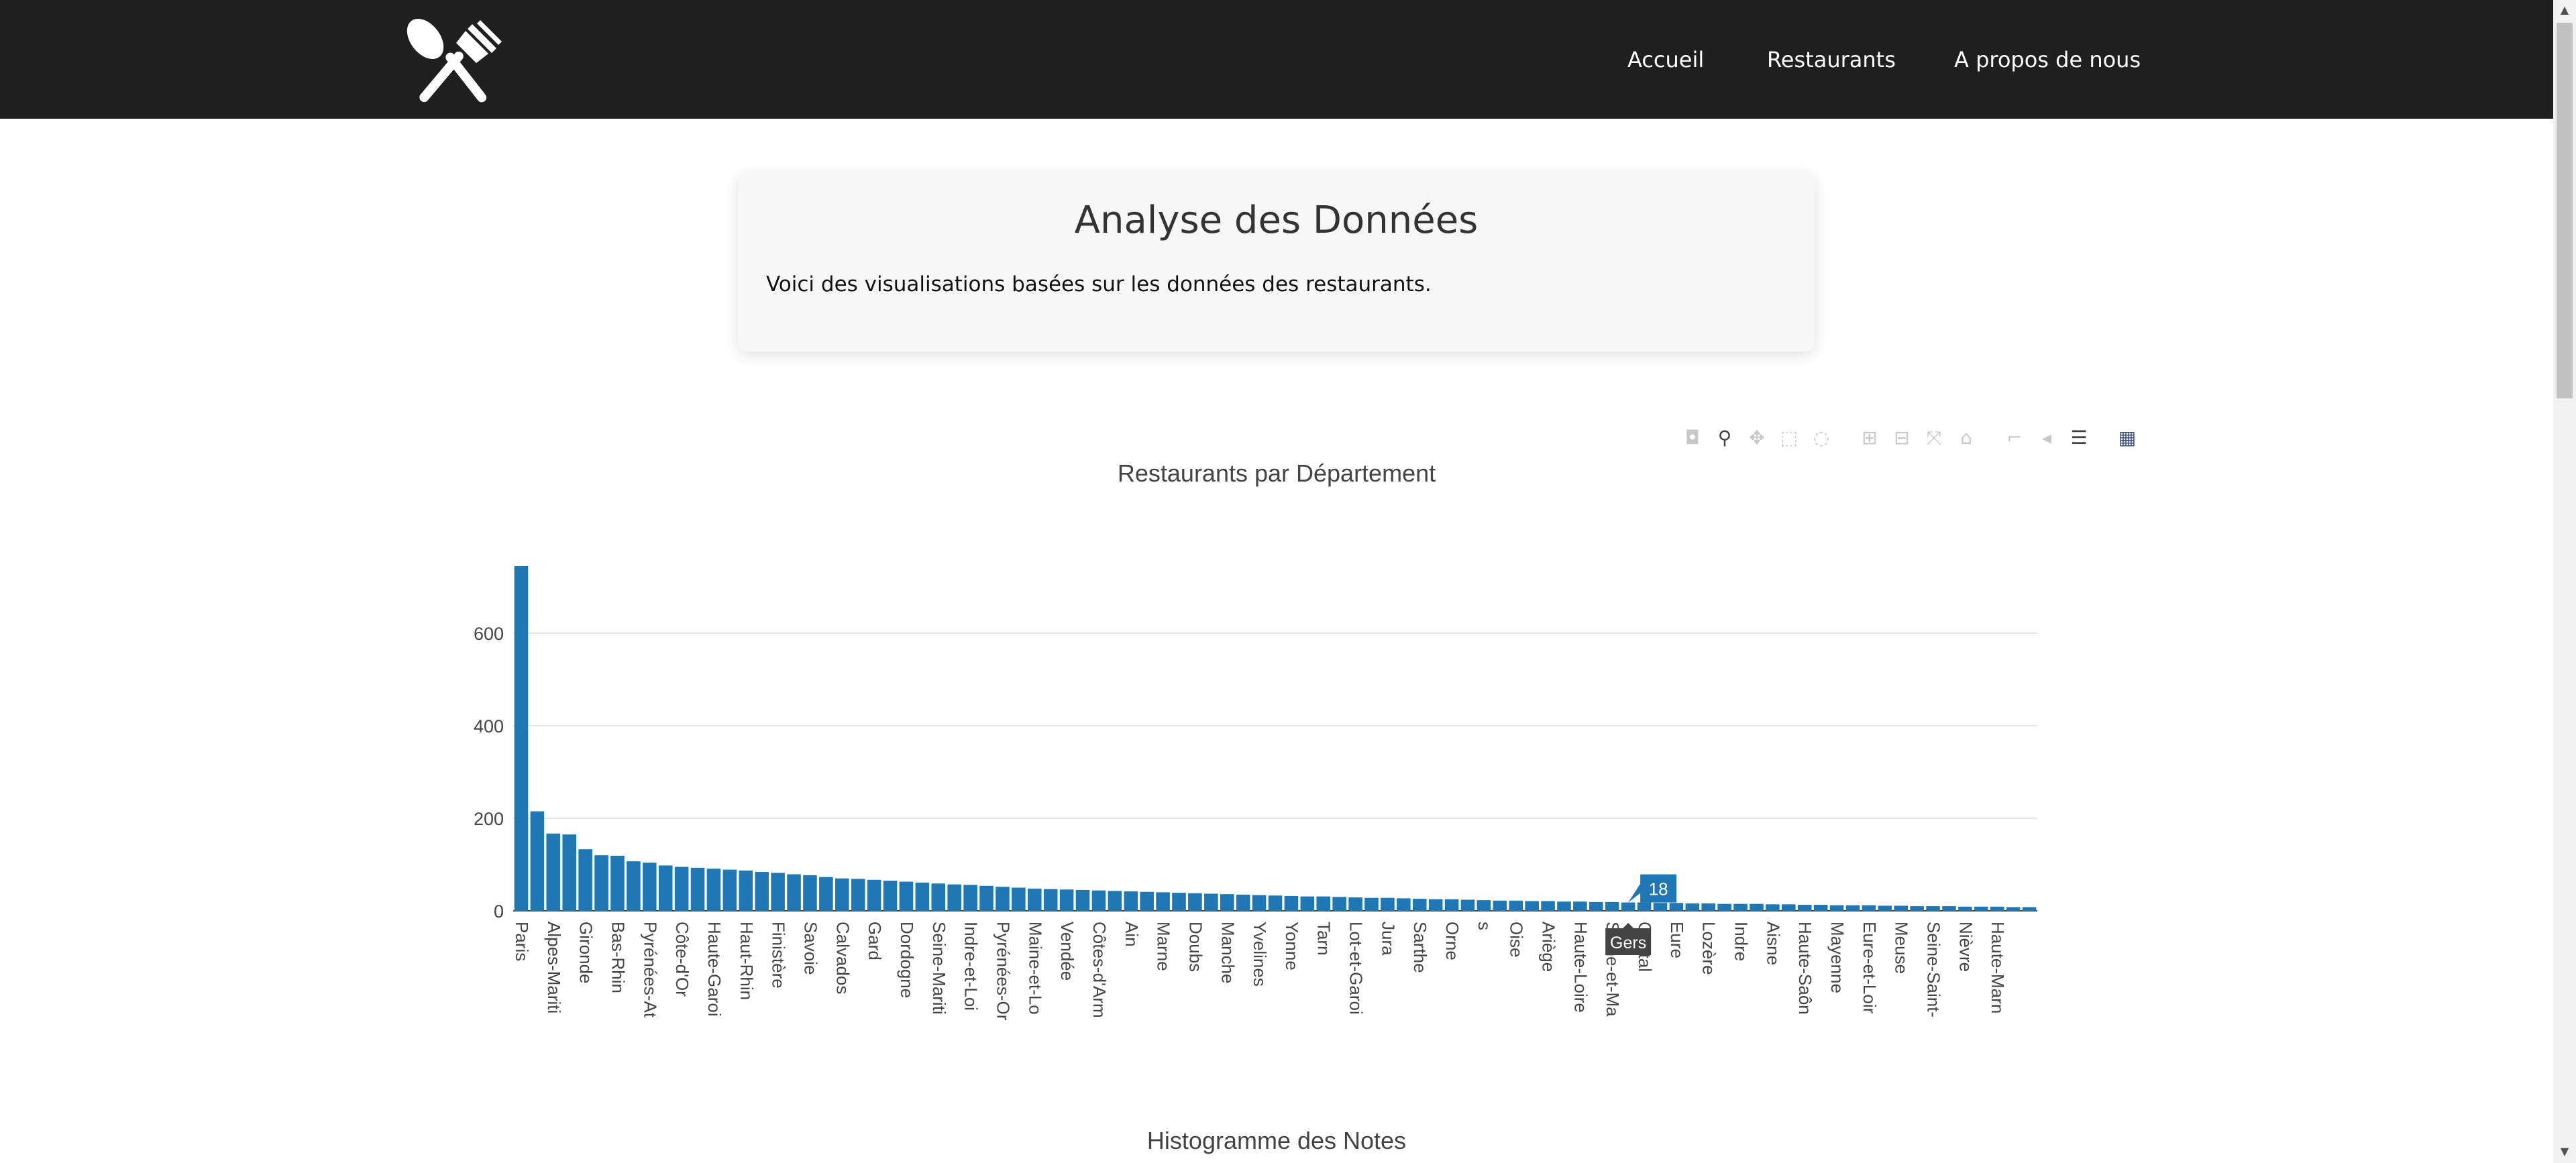 This screenshot has width=2576, height=1163. I want to click on pan-icon: ✥, so click(1757, 438).